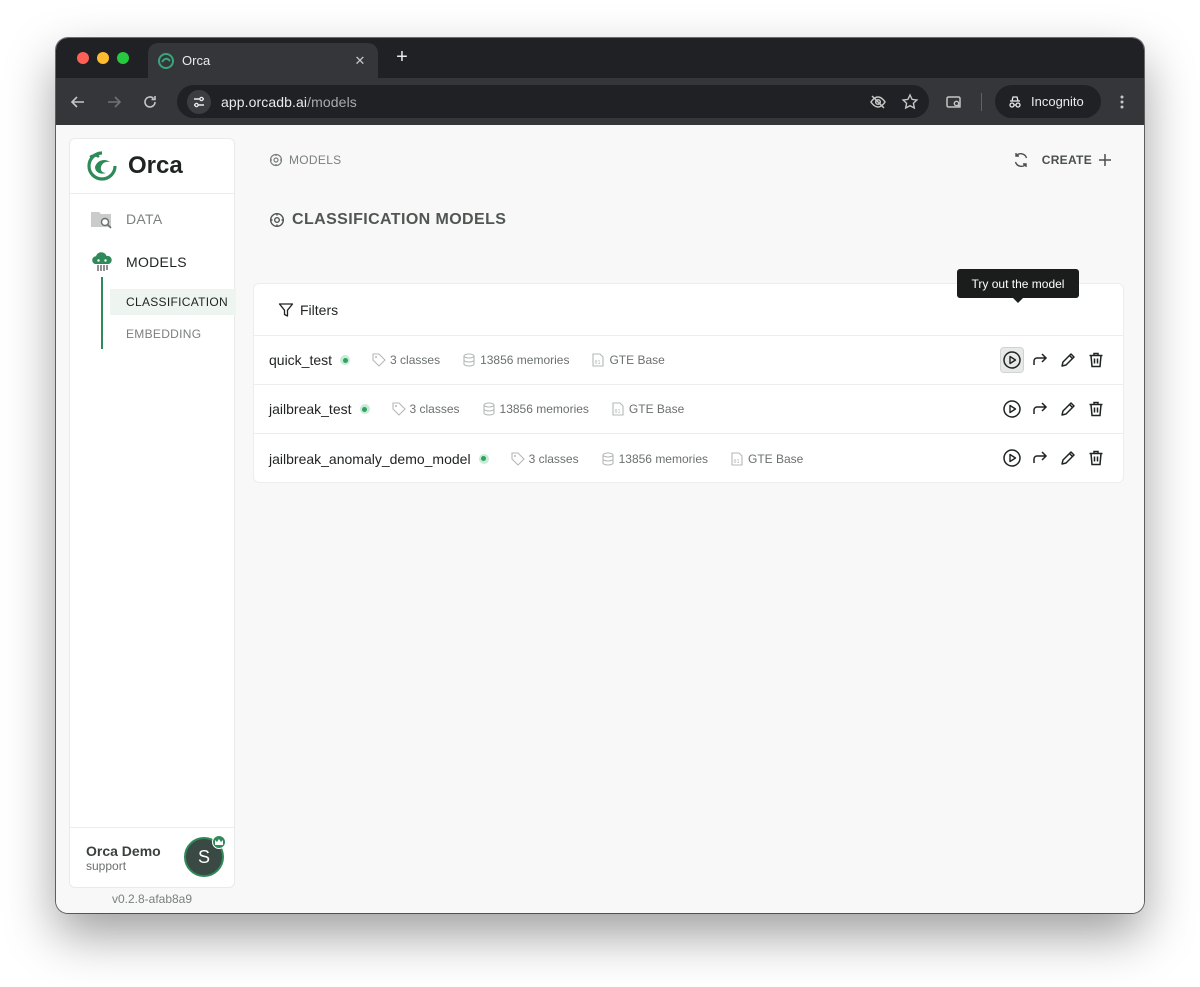  I want to click on crown-badge-icon, so click(219, 842).